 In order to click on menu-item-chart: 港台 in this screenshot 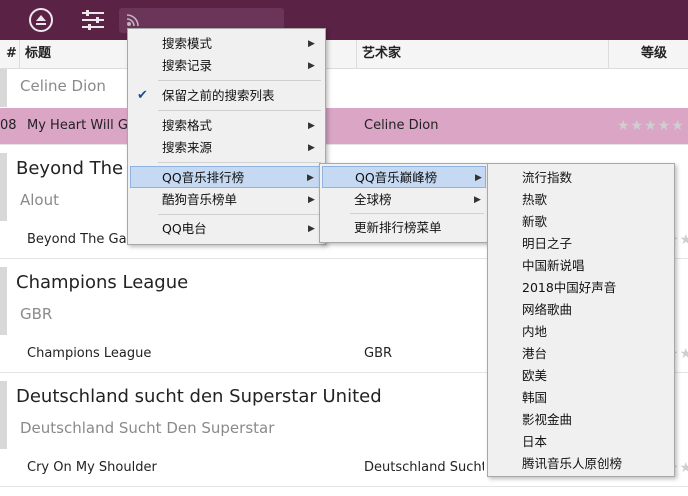, I will do `click(581, 354)`.